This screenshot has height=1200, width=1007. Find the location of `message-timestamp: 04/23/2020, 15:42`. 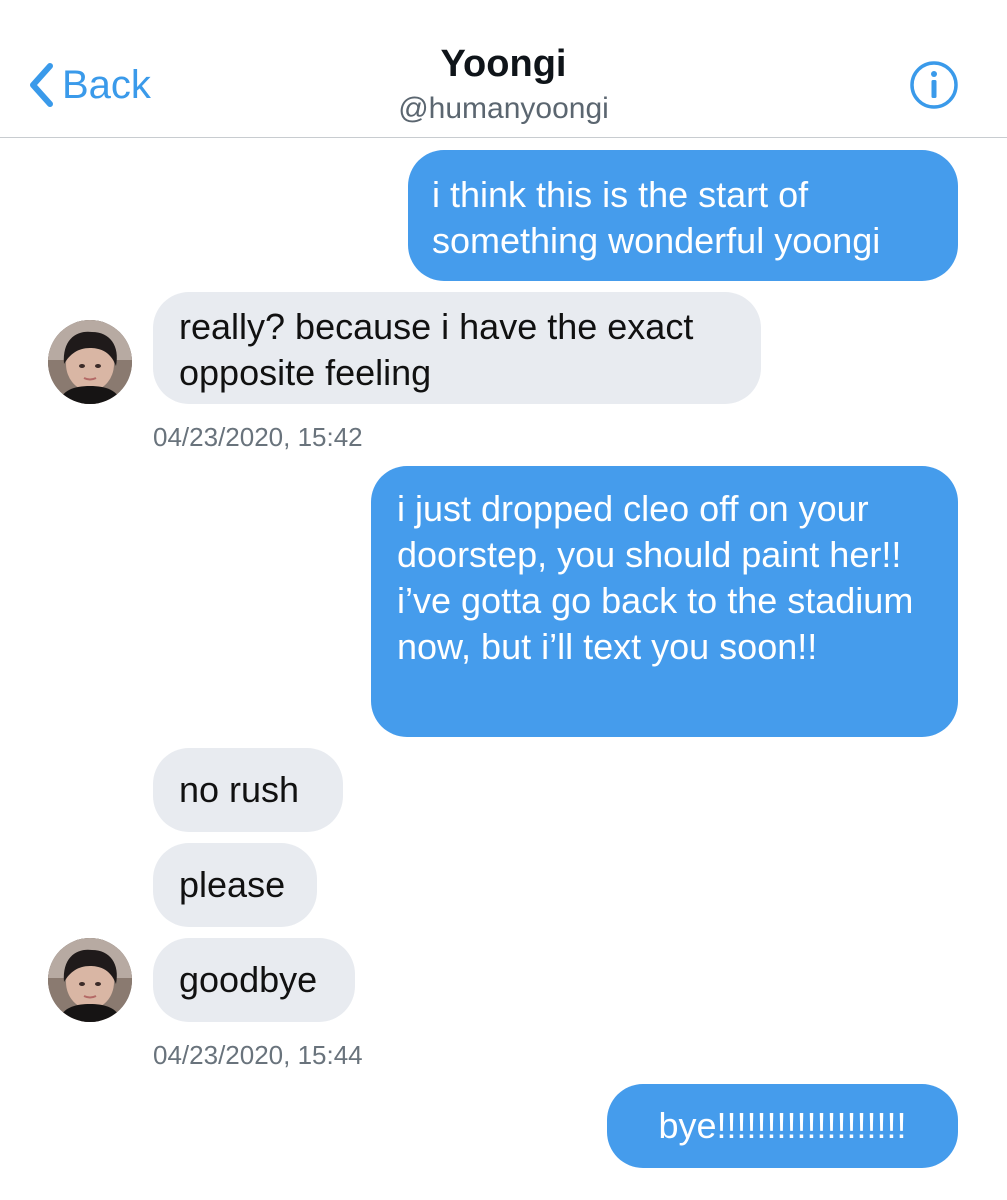

message-timestamp: 04/23/2020, 15:42 is located at coordinates (258, 437).